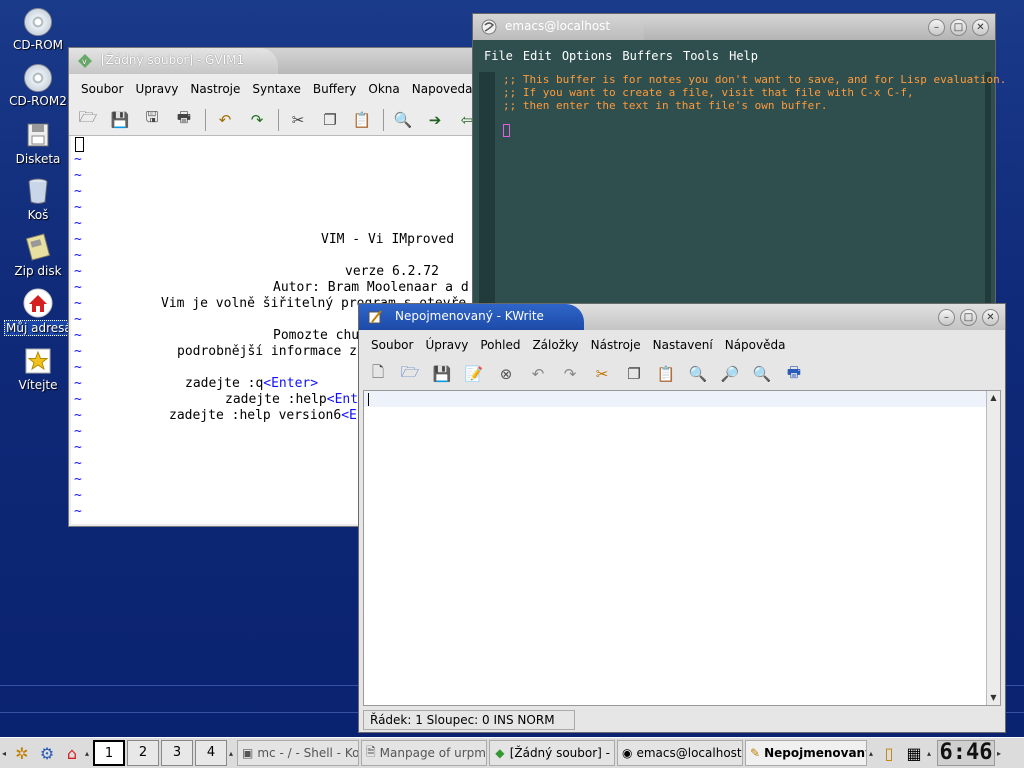 This screenshot has height=768, width=1024. What do you see at coordinates (435, 120) in the screenshot?
I see `forward-icon: ➔` at bounding box center [435, 120].